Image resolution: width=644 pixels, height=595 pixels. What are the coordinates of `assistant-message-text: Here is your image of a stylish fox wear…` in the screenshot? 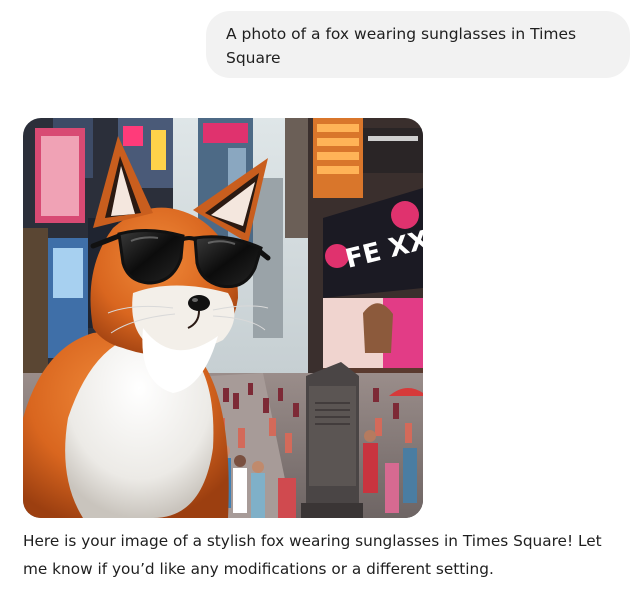 It's located at (312, 555).